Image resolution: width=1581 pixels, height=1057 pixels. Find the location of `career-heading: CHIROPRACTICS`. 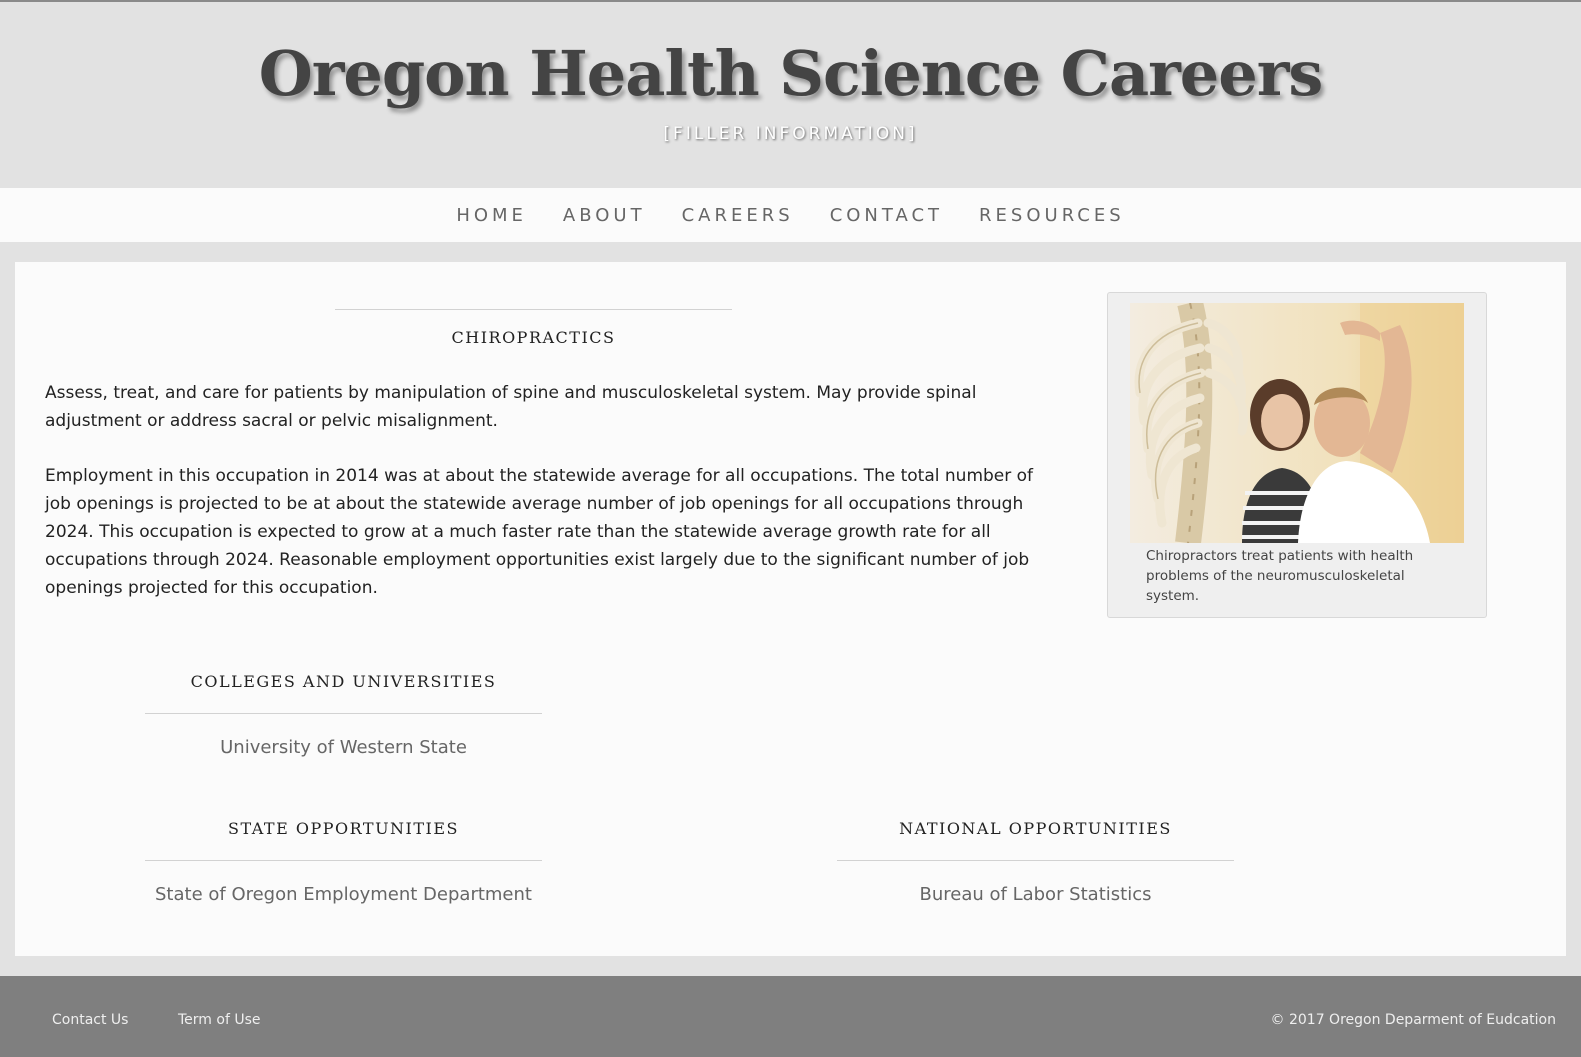

career-heading: CHIROPRACTICS is located at coordinates (533, 337).